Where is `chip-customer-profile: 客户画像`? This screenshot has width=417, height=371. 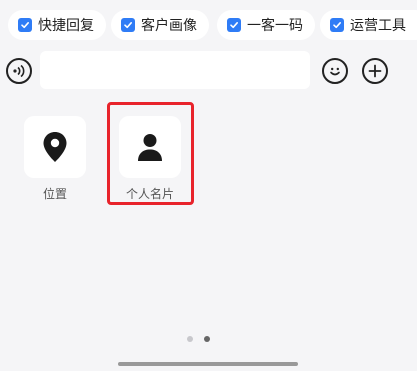 chip-customer-profile: 客户画像 is located at coordinates (160, 25).